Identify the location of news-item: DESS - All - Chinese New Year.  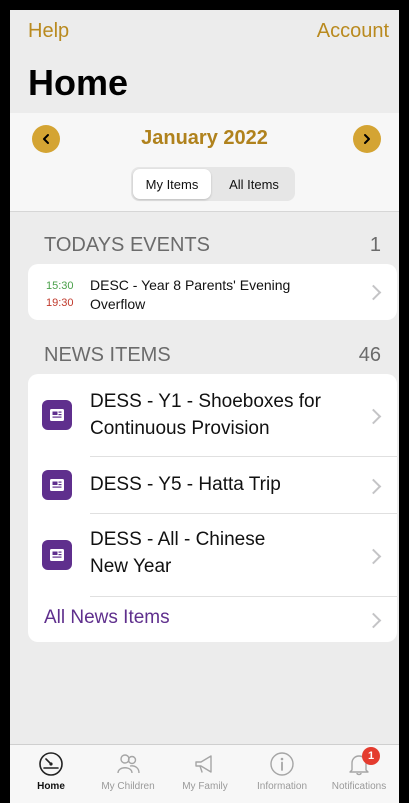
(212, 555).